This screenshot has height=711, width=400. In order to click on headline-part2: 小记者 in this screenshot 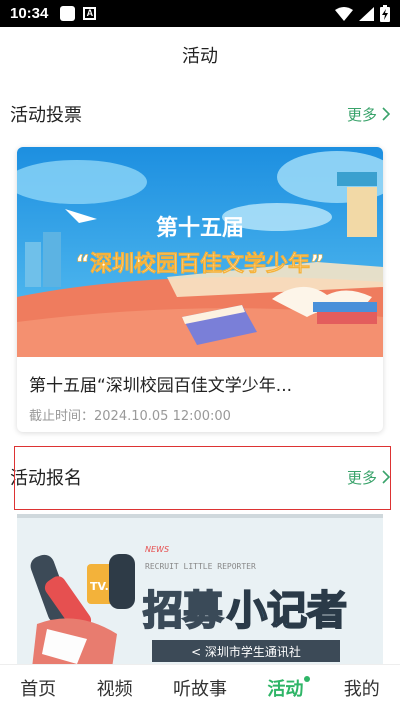, I will do `click(287, 611)`.